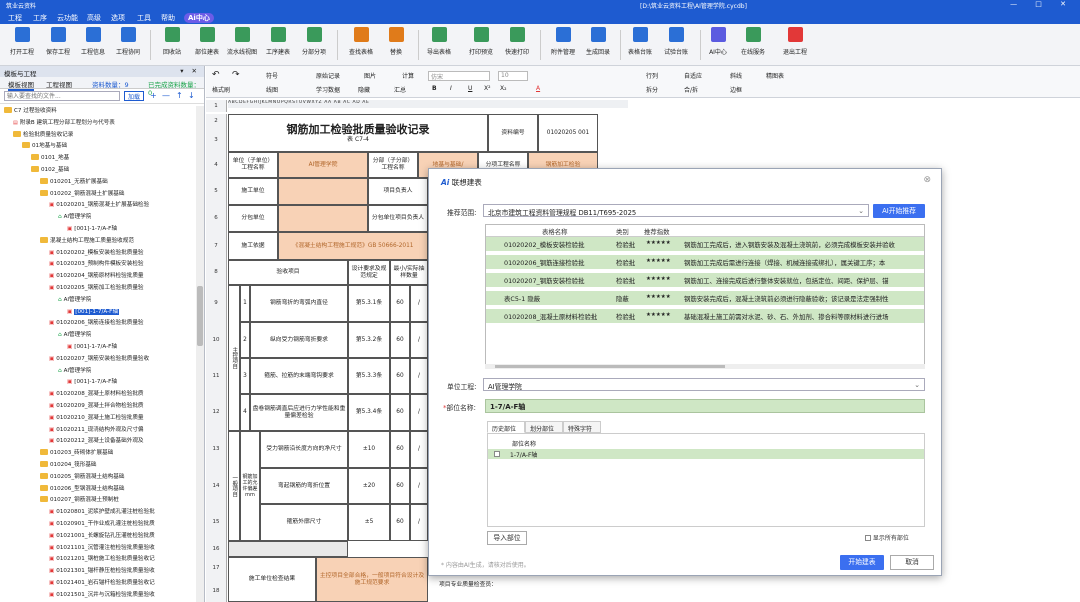 The width and height of the screenshot is (1080, 602). Describe the element at coordinates (102, 595) in the screenshot. I see `tree-item: ▣ 01021501_沉井与沉箱检验批质量验收` at that location.